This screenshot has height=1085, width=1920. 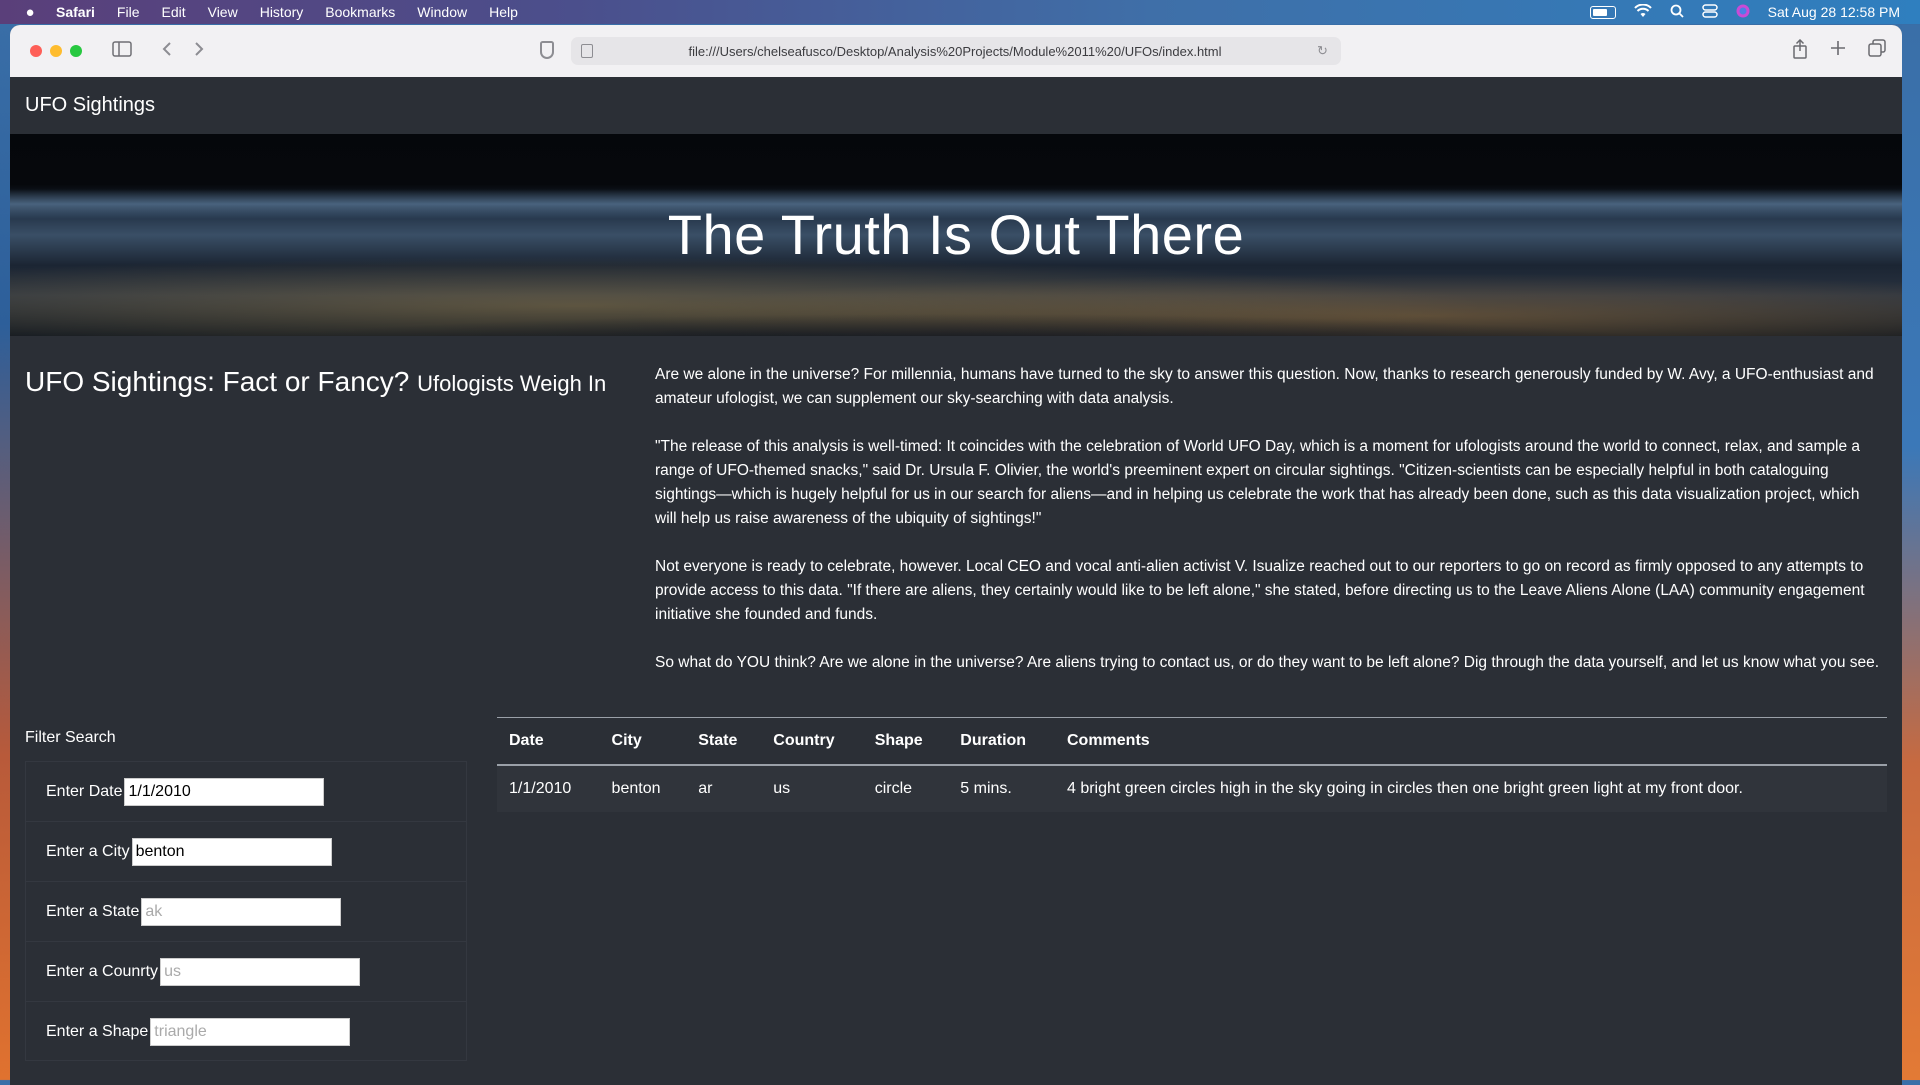 I want to click on state-label: Enter a State, so click(x=93, y=911).